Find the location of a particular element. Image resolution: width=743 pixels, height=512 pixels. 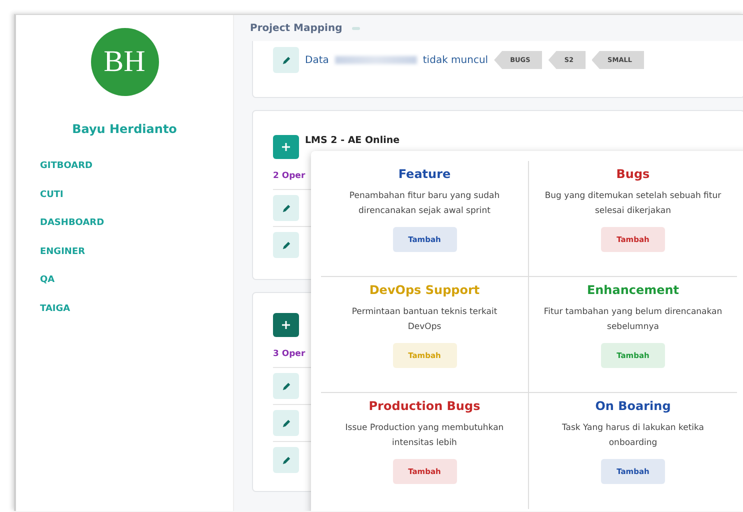

category-title: Enhancement is located at coordinates (633, 290).